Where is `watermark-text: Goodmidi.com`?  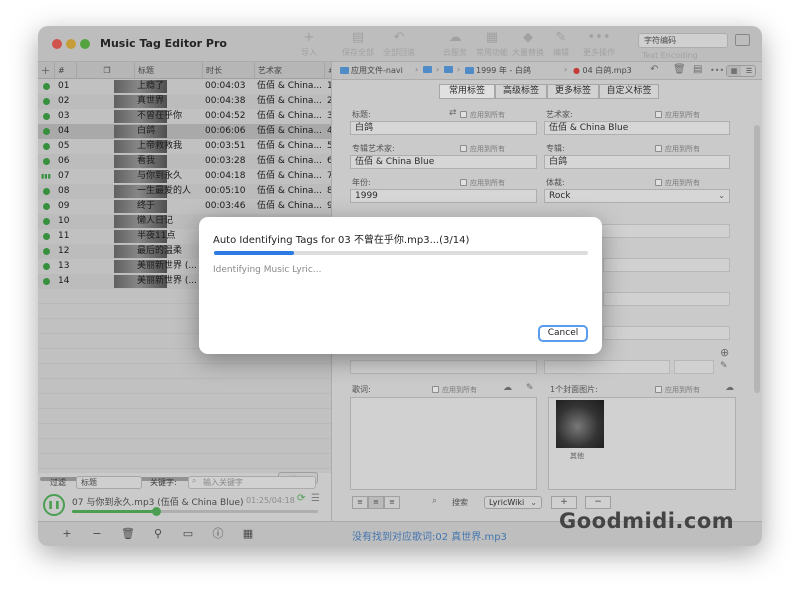 watermark-text: Goodmidi.com is located at coordinates (647, 521).